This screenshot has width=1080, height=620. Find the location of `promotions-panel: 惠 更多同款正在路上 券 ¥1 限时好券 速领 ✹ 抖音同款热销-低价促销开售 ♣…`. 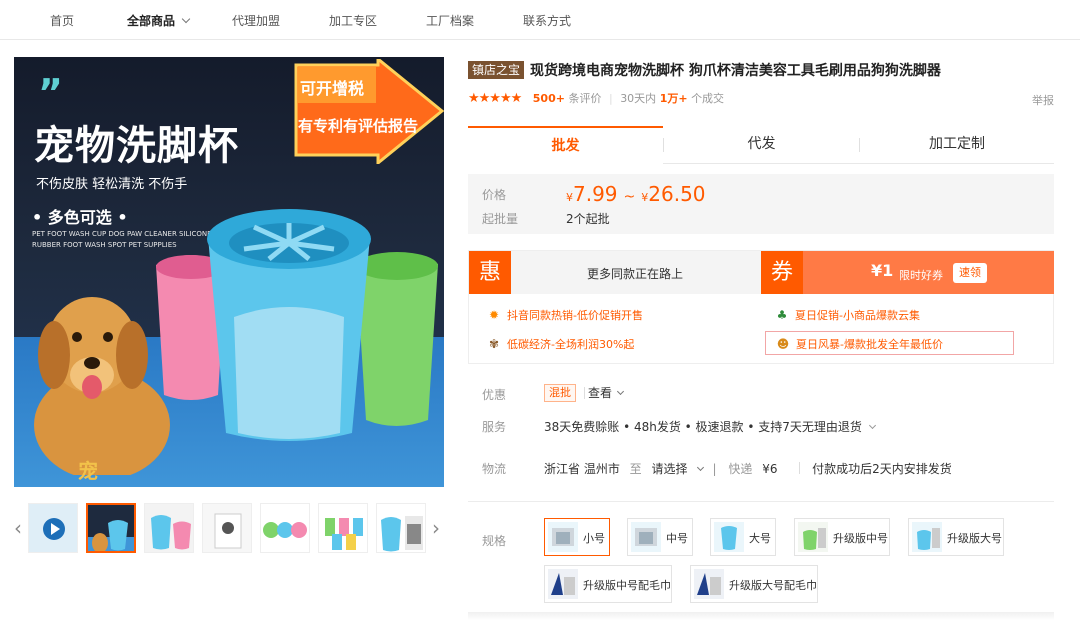

promotions-panel: 惠 更多同款正在路上 券 ¥1 限时好券 速领 ✹ 抖音同款热销-低价促销开售 ♣… is located at coordinates (761, 307).